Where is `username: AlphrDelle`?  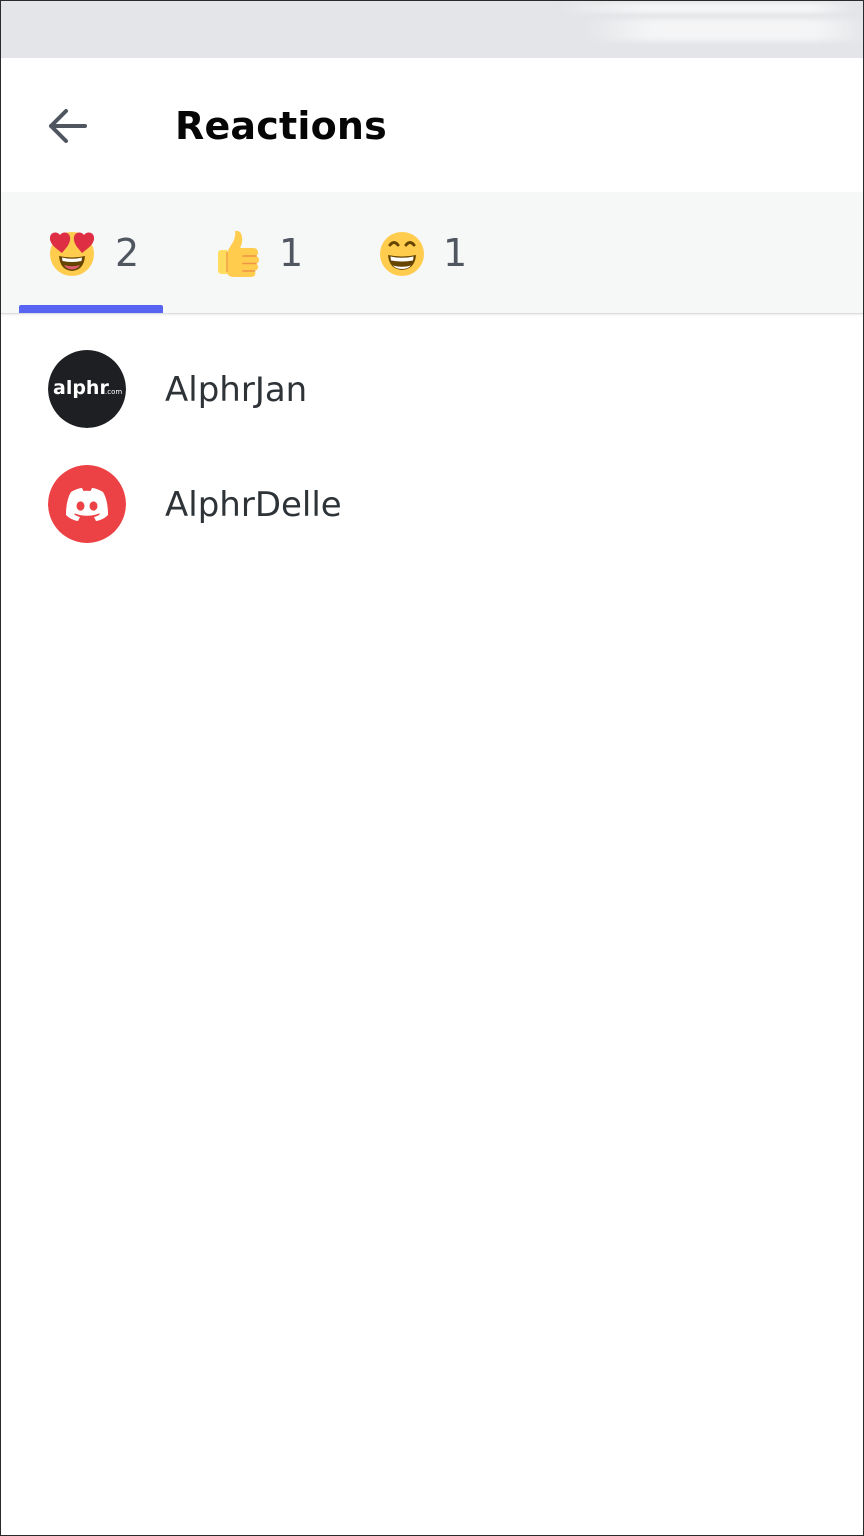
username: AlphrDelle is located at coordinates (253, 505).